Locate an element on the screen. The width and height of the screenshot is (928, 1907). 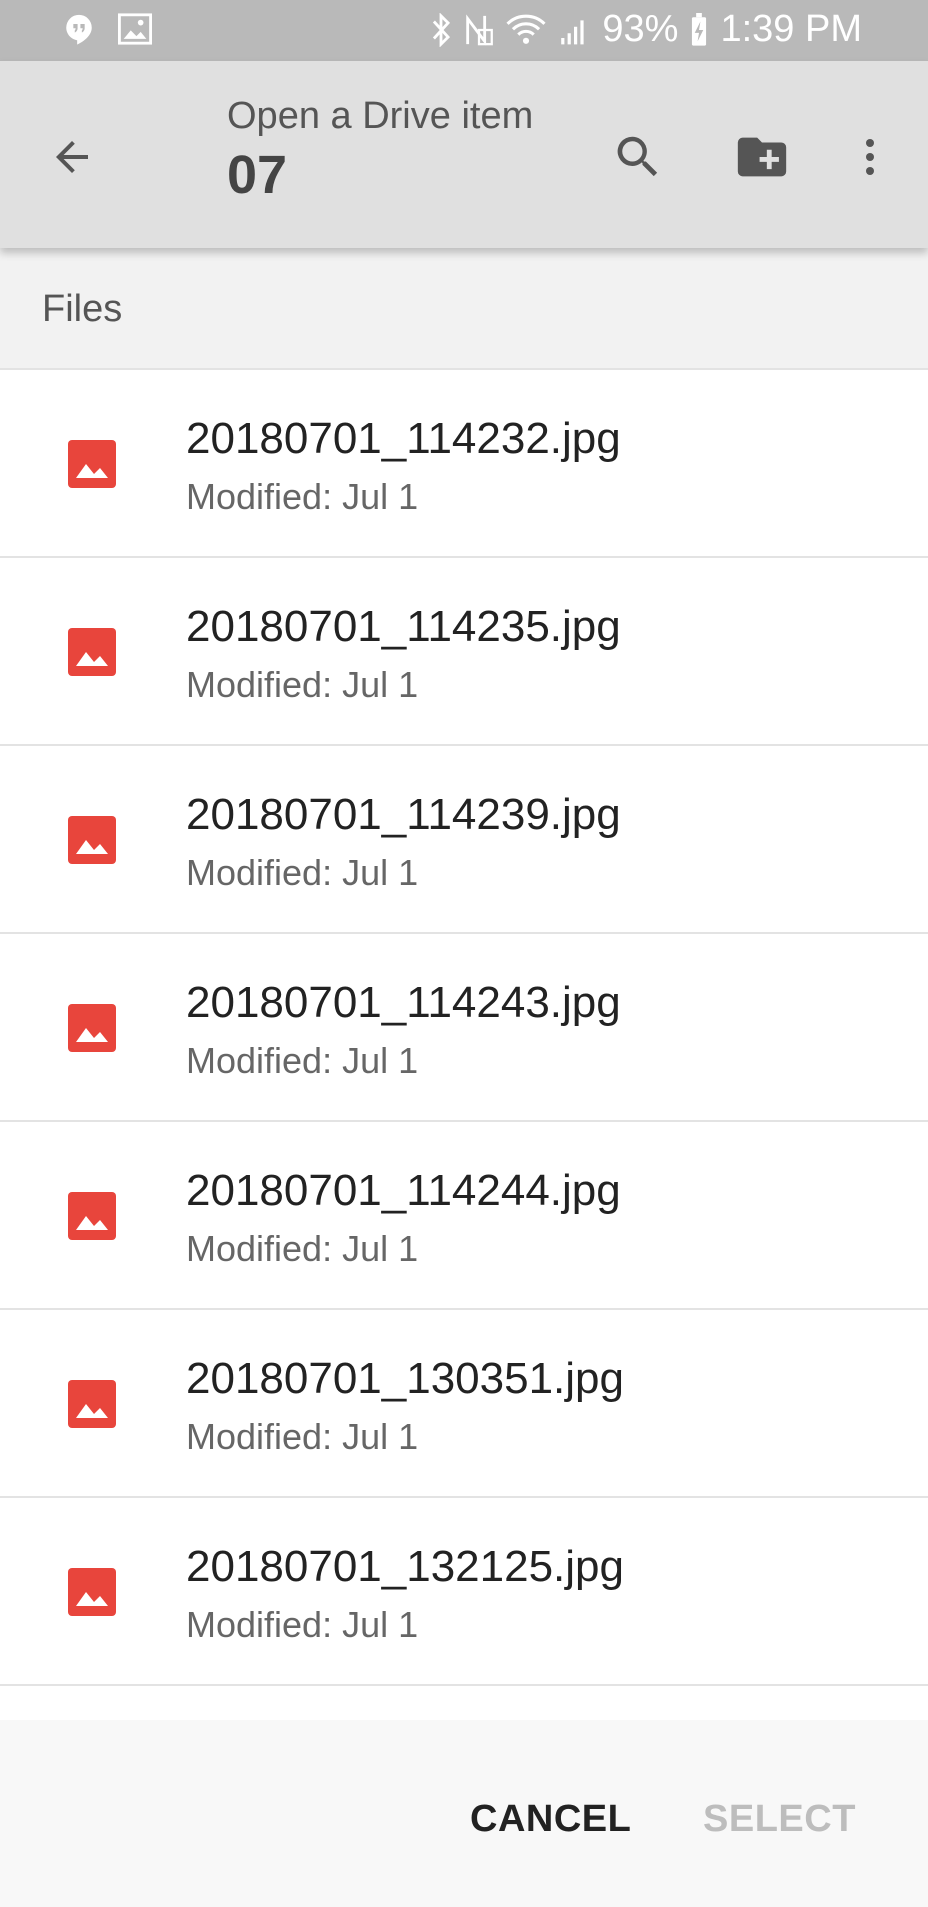
app-bar: Open a Drive item 07 is located at coordinates (464, 154).